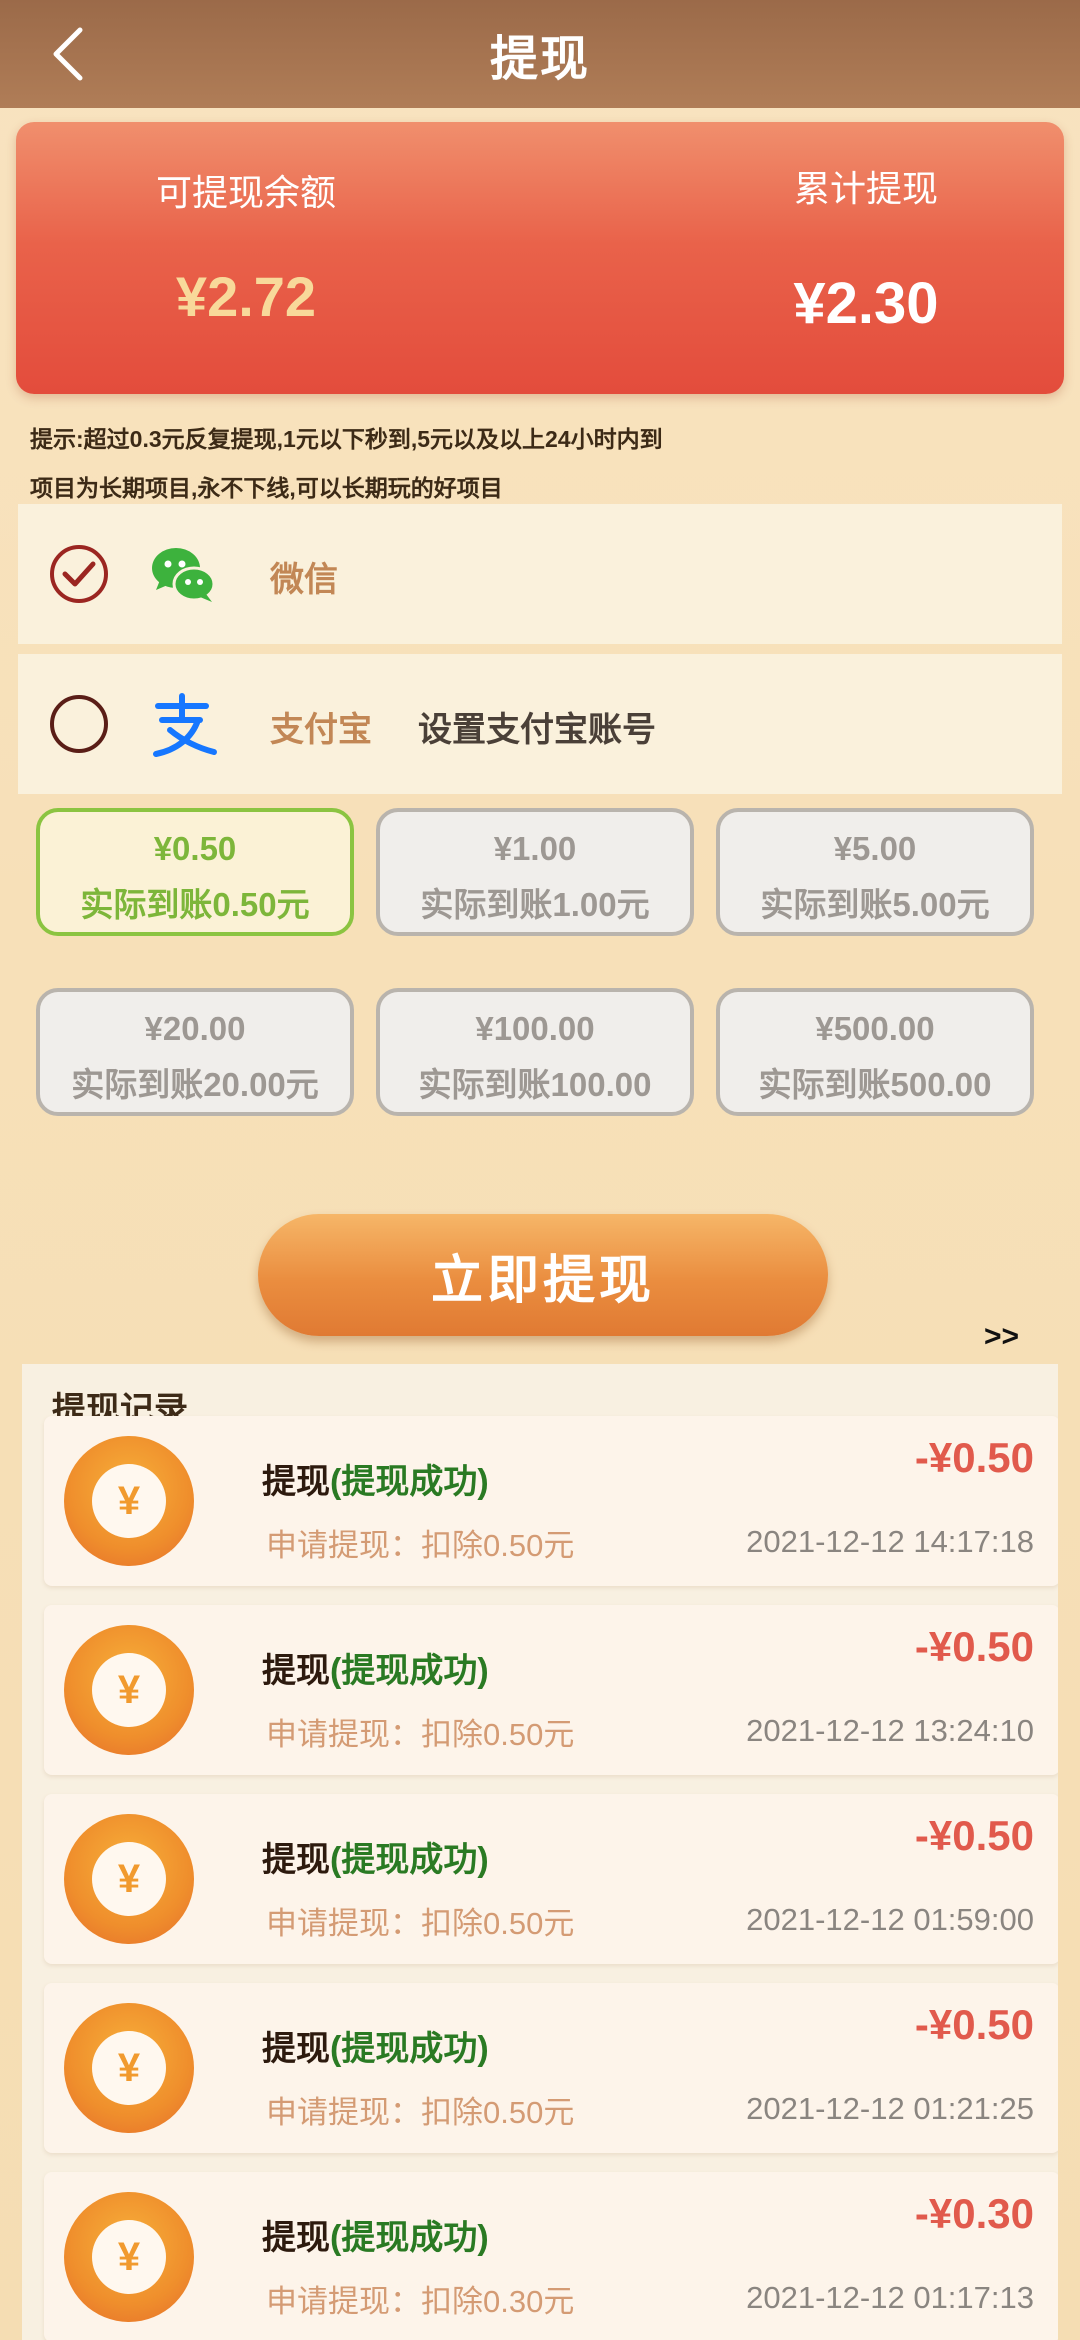 The height and width of the screenshot is (2340, 1080). What do you see at coordinates (321, 730) in the screenshot?
I see `payment-name-alipay: 支付宝` at bounding box center [321, 730].